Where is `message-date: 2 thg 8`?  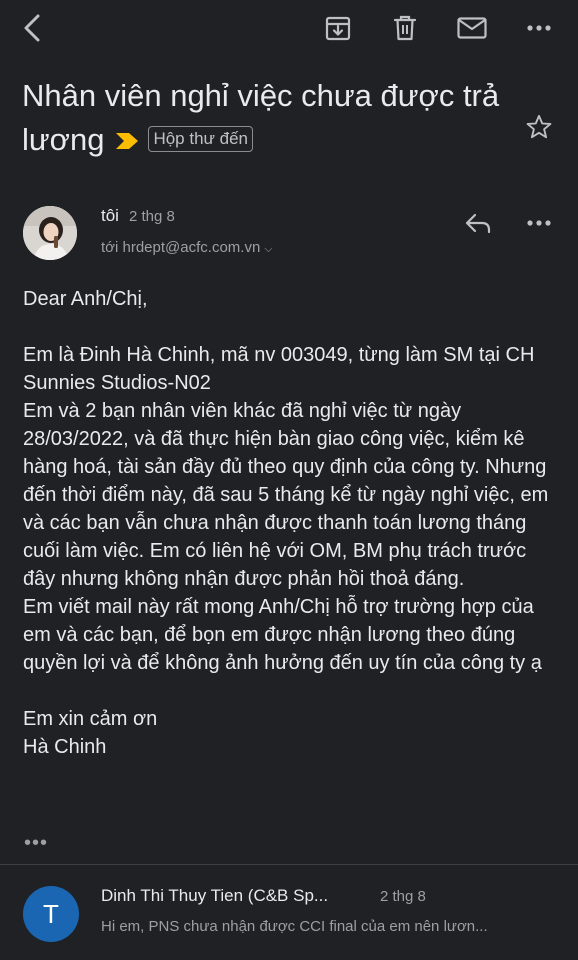
message-date: 2 thg 8 is located at coordinates (151, 216).